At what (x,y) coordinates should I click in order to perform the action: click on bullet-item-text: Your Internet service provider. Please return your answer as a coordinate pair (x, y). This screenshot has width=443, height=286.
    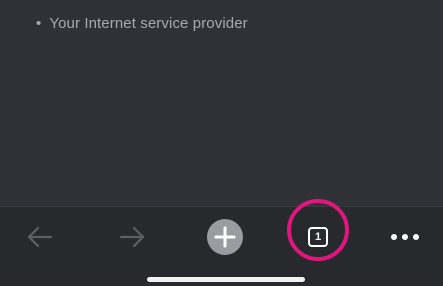
    Looking at the image, I should click on (148, 23).